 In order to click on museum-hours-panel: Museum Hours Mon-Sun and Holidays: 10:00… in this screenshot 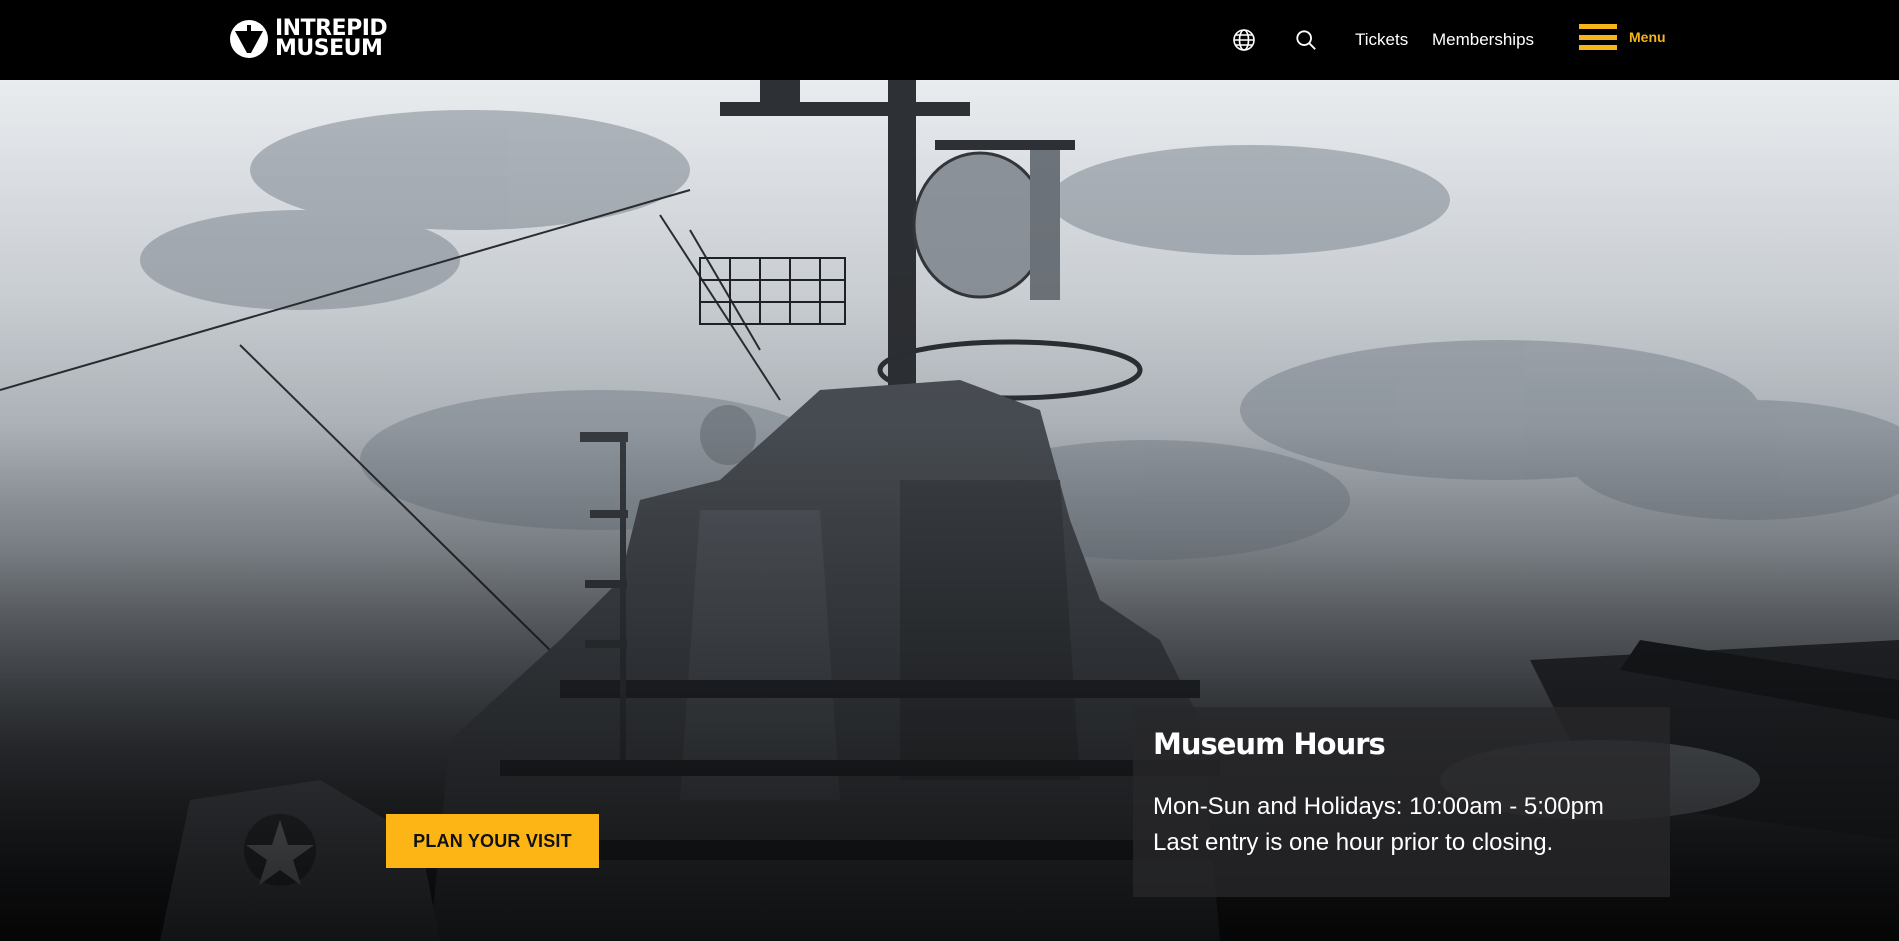, I will do `click(1401, 802)`.